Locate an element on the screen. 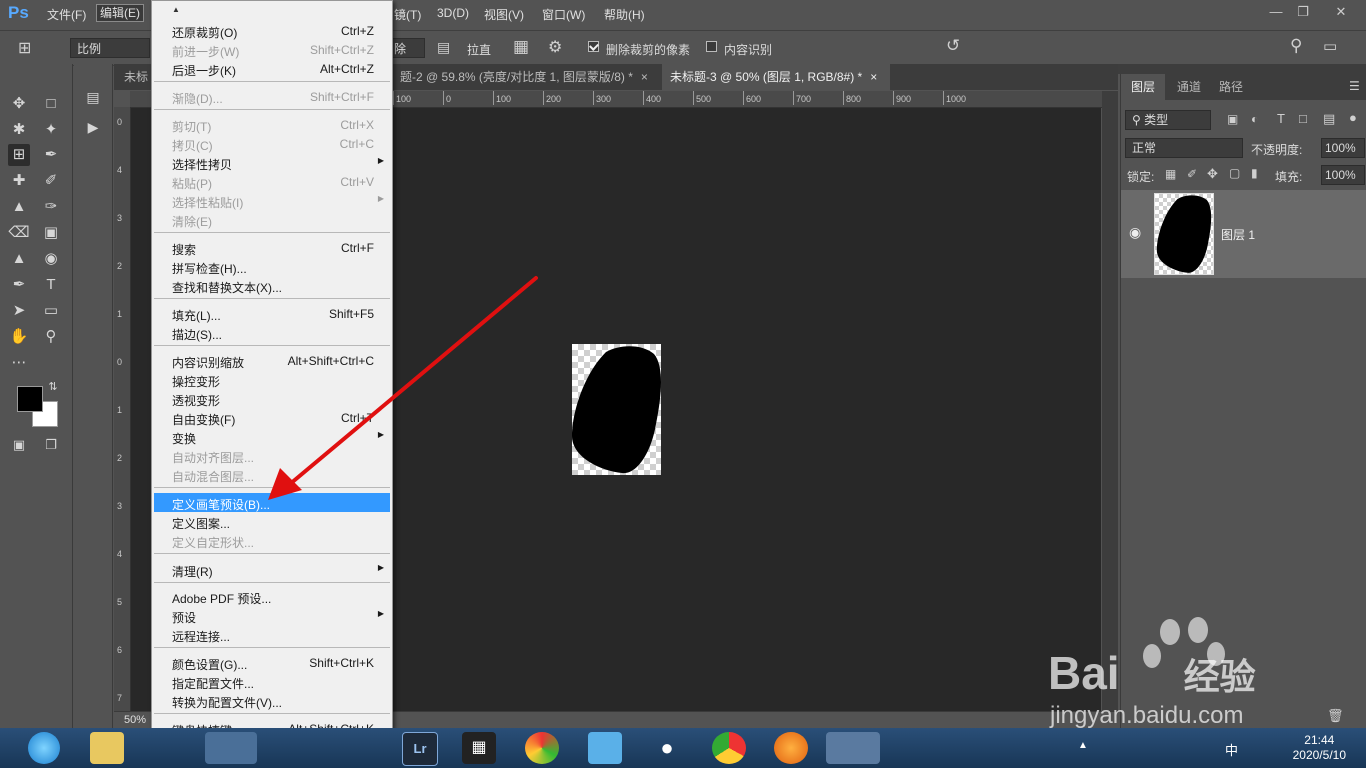  menu-help: 帮助(H) is located at coordinates (624, 14).